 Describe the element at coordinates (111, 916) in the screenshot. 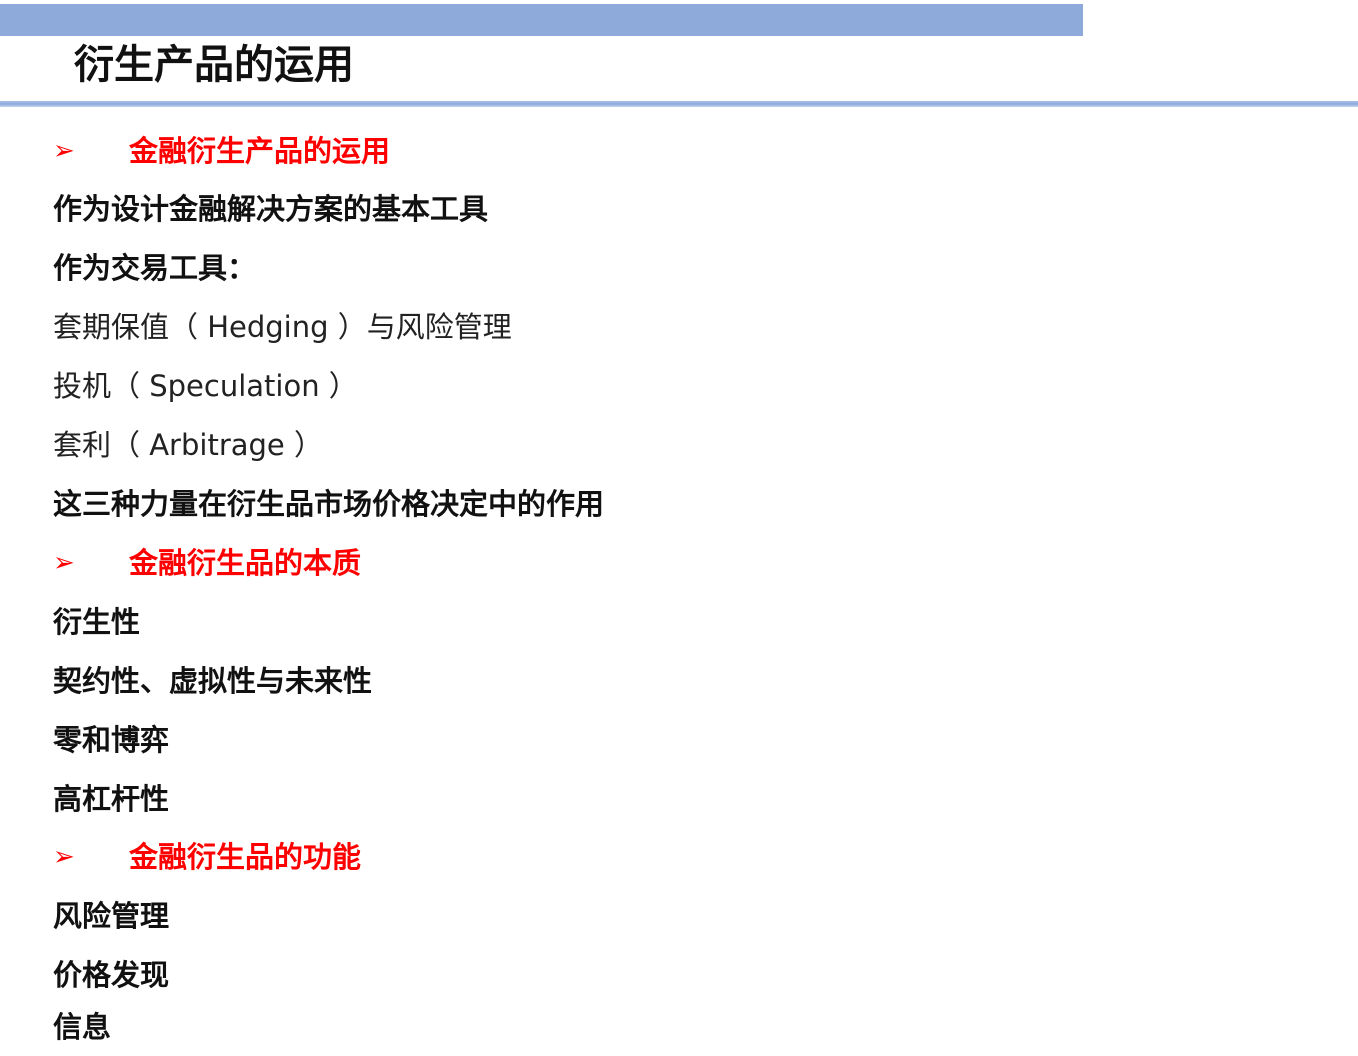

I see `list-item: 风险管理` at that location.